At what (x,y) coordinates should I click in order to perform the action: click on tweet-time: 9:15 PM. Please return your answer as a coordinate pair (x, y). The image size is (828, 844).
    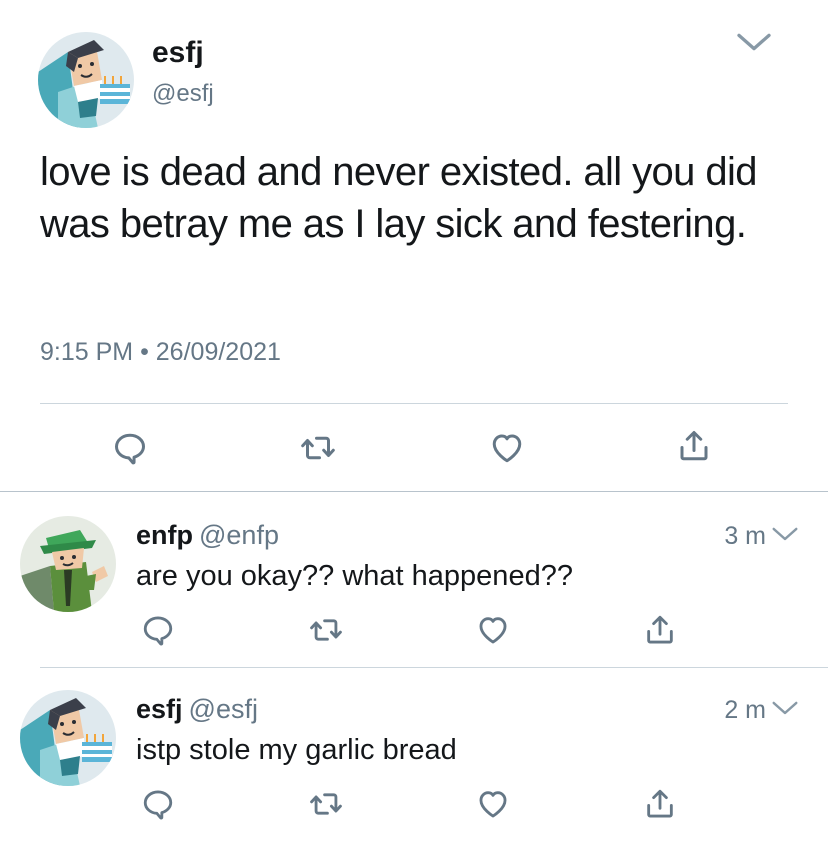
    Looking at the image, I should click on (87, 352).